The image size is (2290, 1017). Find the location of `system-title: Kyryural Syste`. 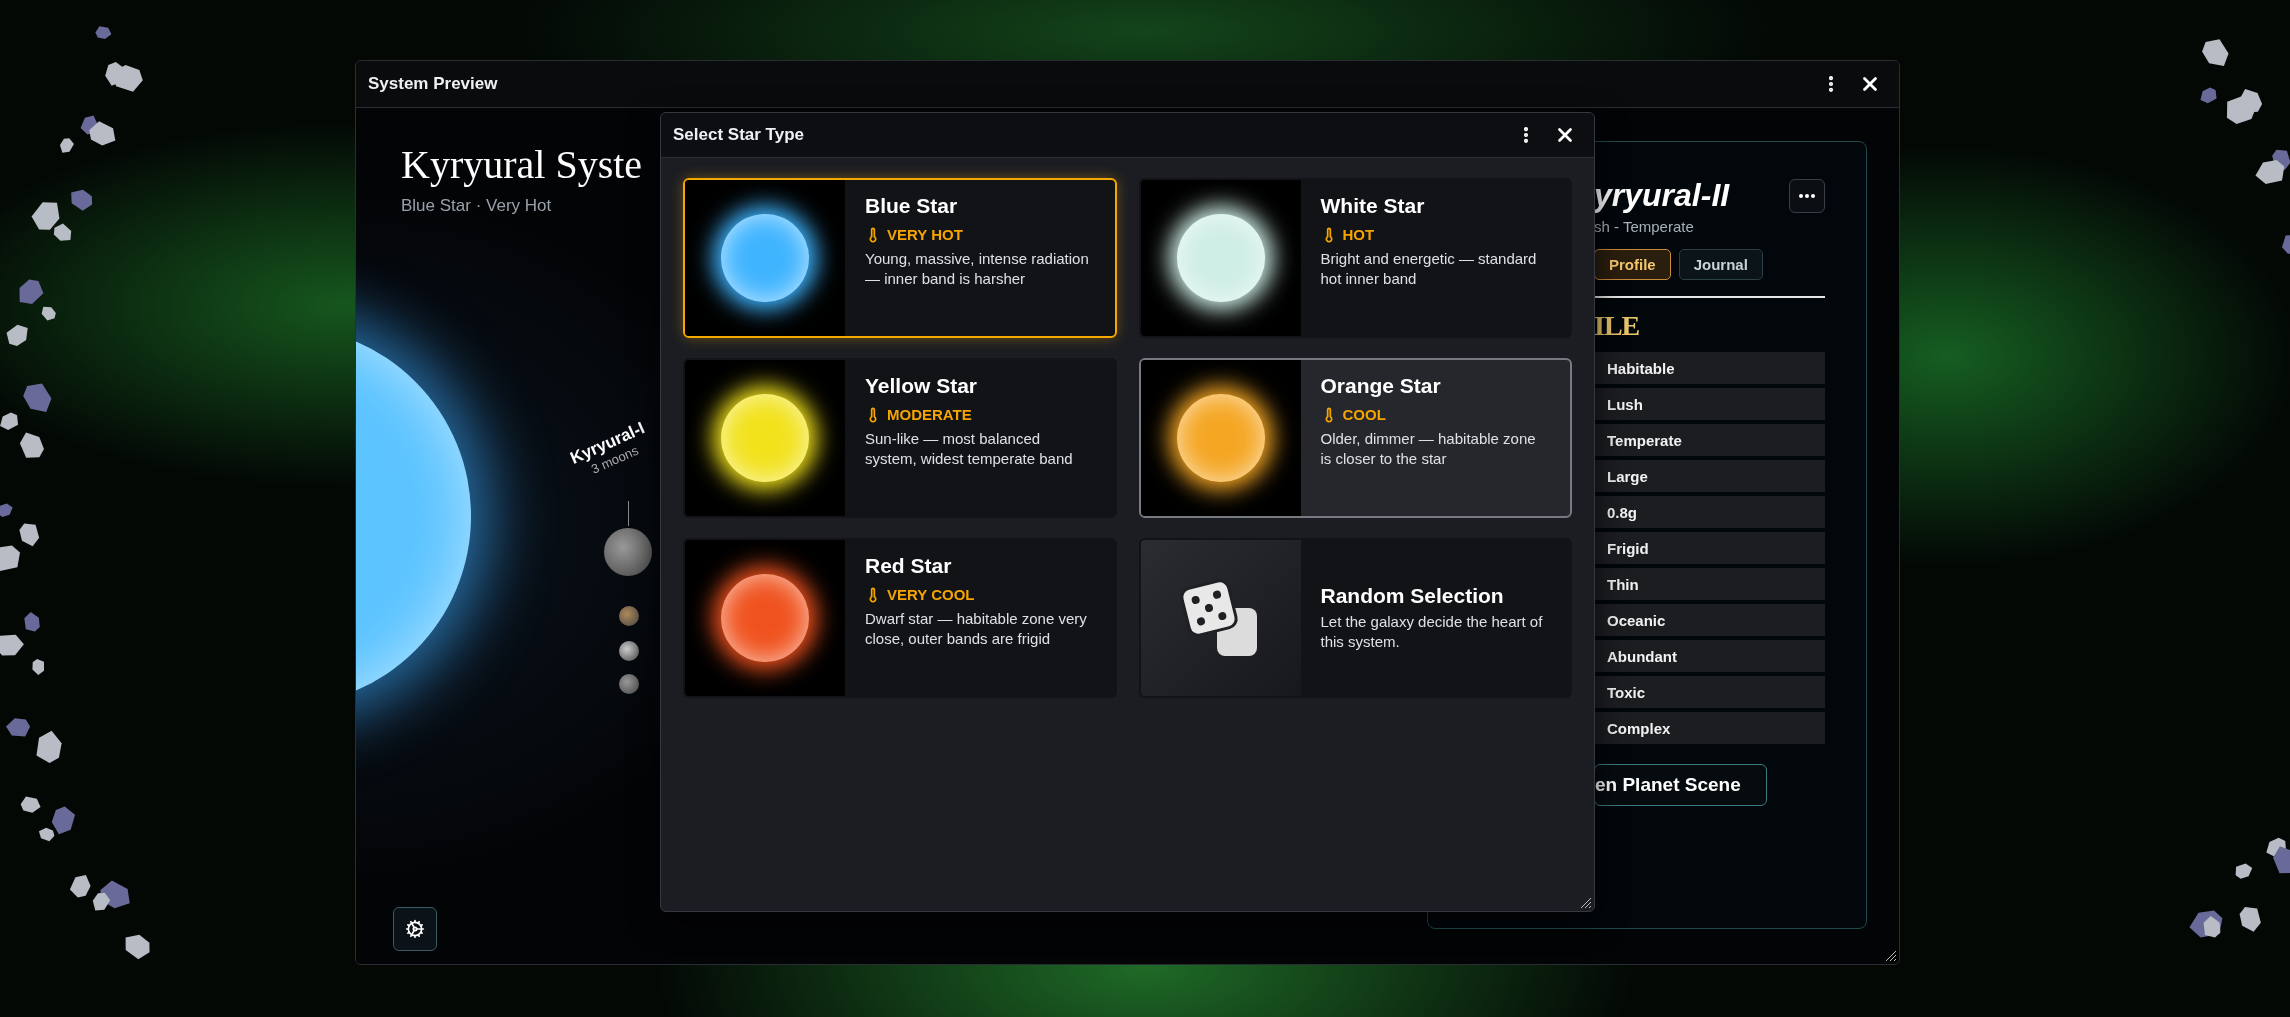

system-title: Kyryural Syste is located at coordinates (522, 164).